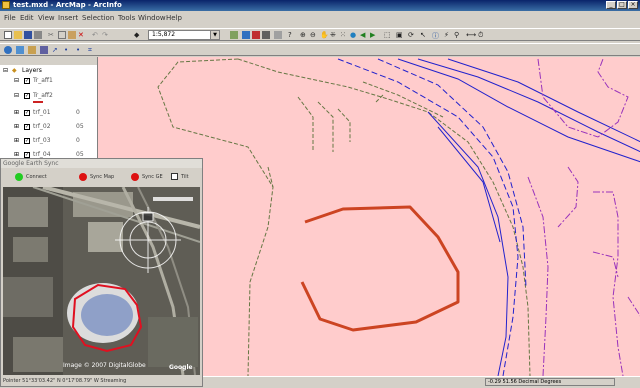  What do you see at coordinates (8, 50) in the screenshot?
I see `globe-icon` at bounding box center [8, 50].